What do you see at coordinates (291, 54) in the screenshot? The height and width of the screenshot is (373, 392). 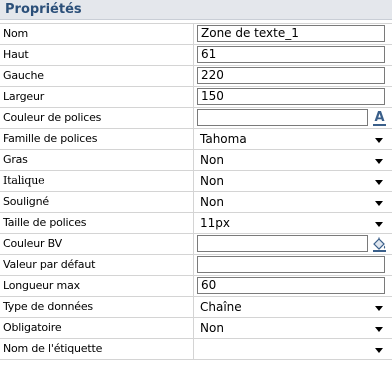 I see `top-input: 61` at bounding box center [291, 54].